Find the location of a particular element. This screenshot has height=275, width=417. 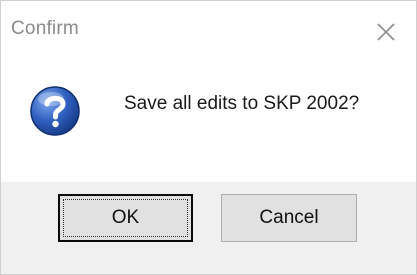

confirm-message: Save all edits to SKP 2002? is located at coordinates (242, 103).